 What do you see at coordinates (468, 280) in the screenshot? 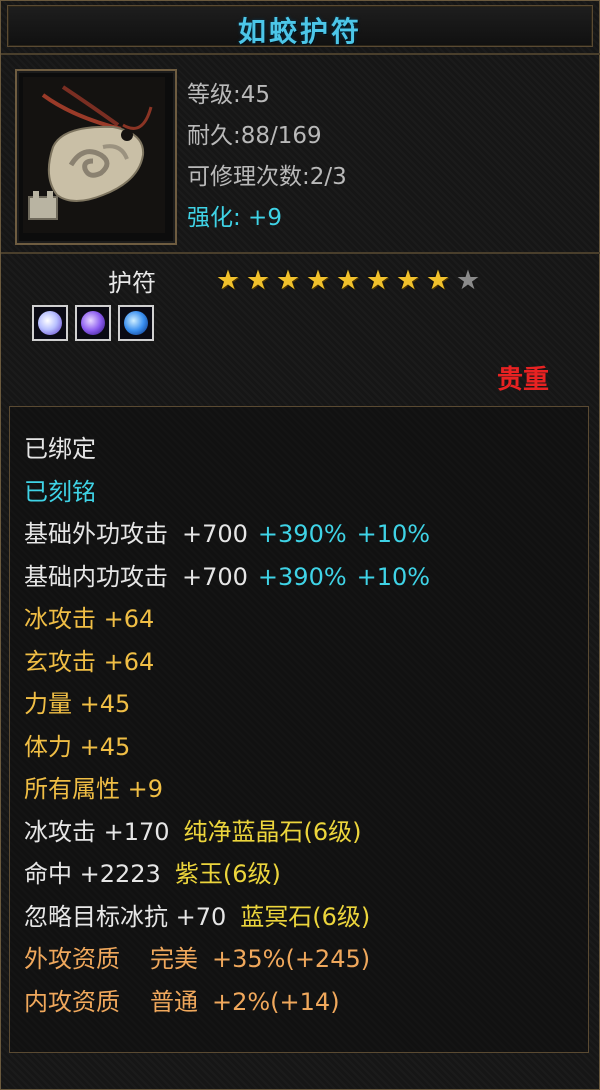
I see `star-empty-icon: ★` at bounding box center [468, 280].